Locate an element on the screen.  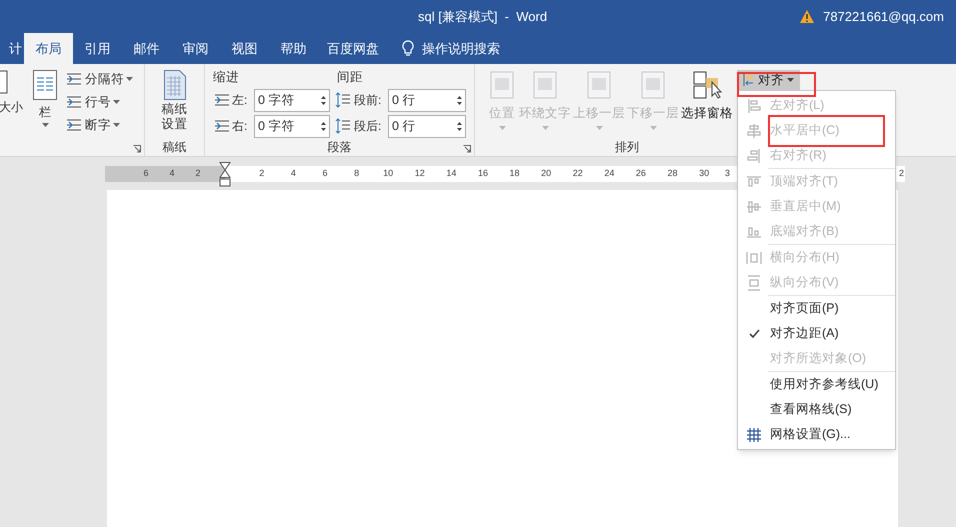
group-label: 段落 is located at coordinates (340, 147).